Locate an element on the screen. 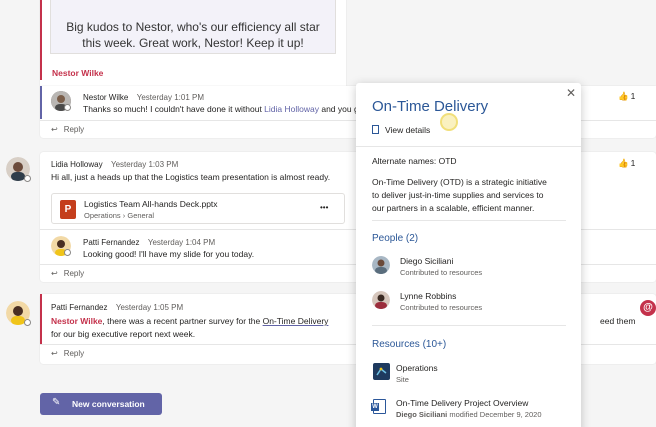 This screenshot has height=427, width=656. thread3-post-text-line2: for our big executive report next week. is located at coordinates (123, 334).